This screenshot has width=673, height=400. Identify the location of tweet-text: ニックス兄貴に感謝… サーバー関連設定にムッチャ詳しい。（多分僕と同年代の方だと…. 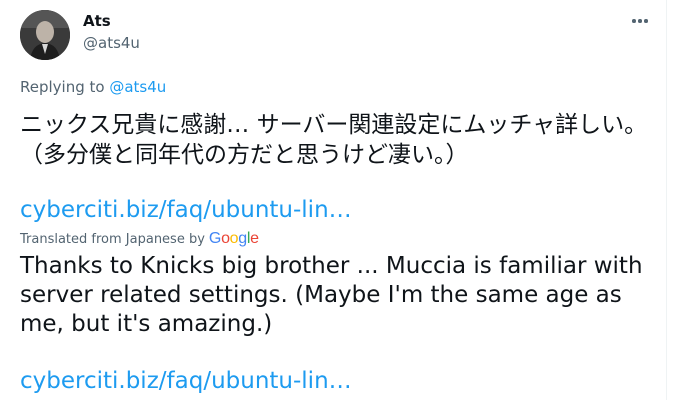
(334, 140).